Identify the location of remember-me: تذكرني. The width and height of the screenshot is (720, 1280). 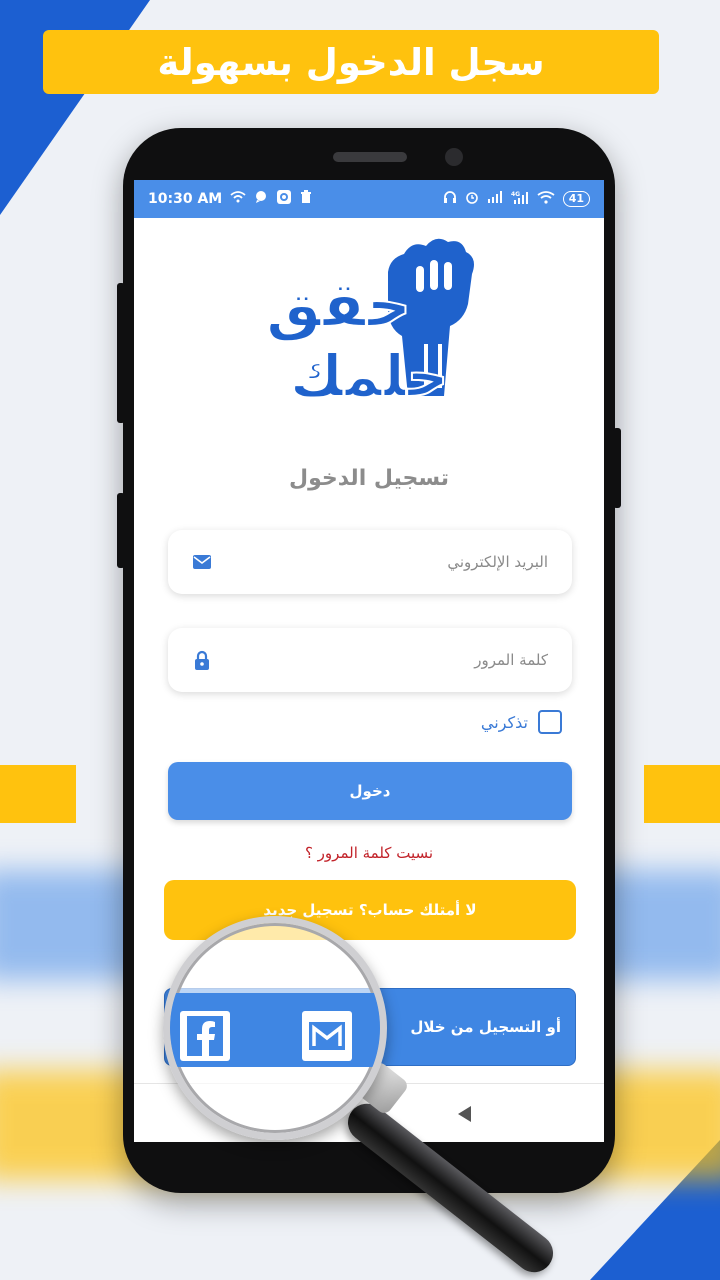
(521, 722).